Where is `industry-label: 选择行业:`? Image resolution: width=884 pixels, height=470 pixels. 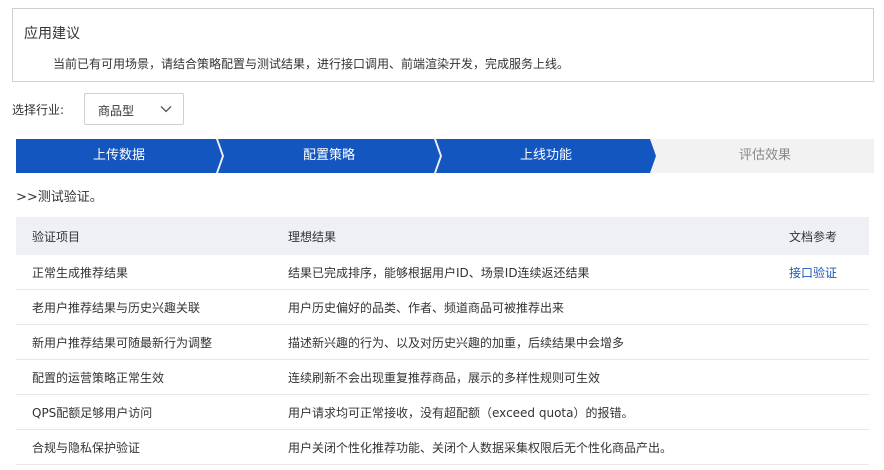 industry-label: 选择行业: is located at coordinates (38, 110).